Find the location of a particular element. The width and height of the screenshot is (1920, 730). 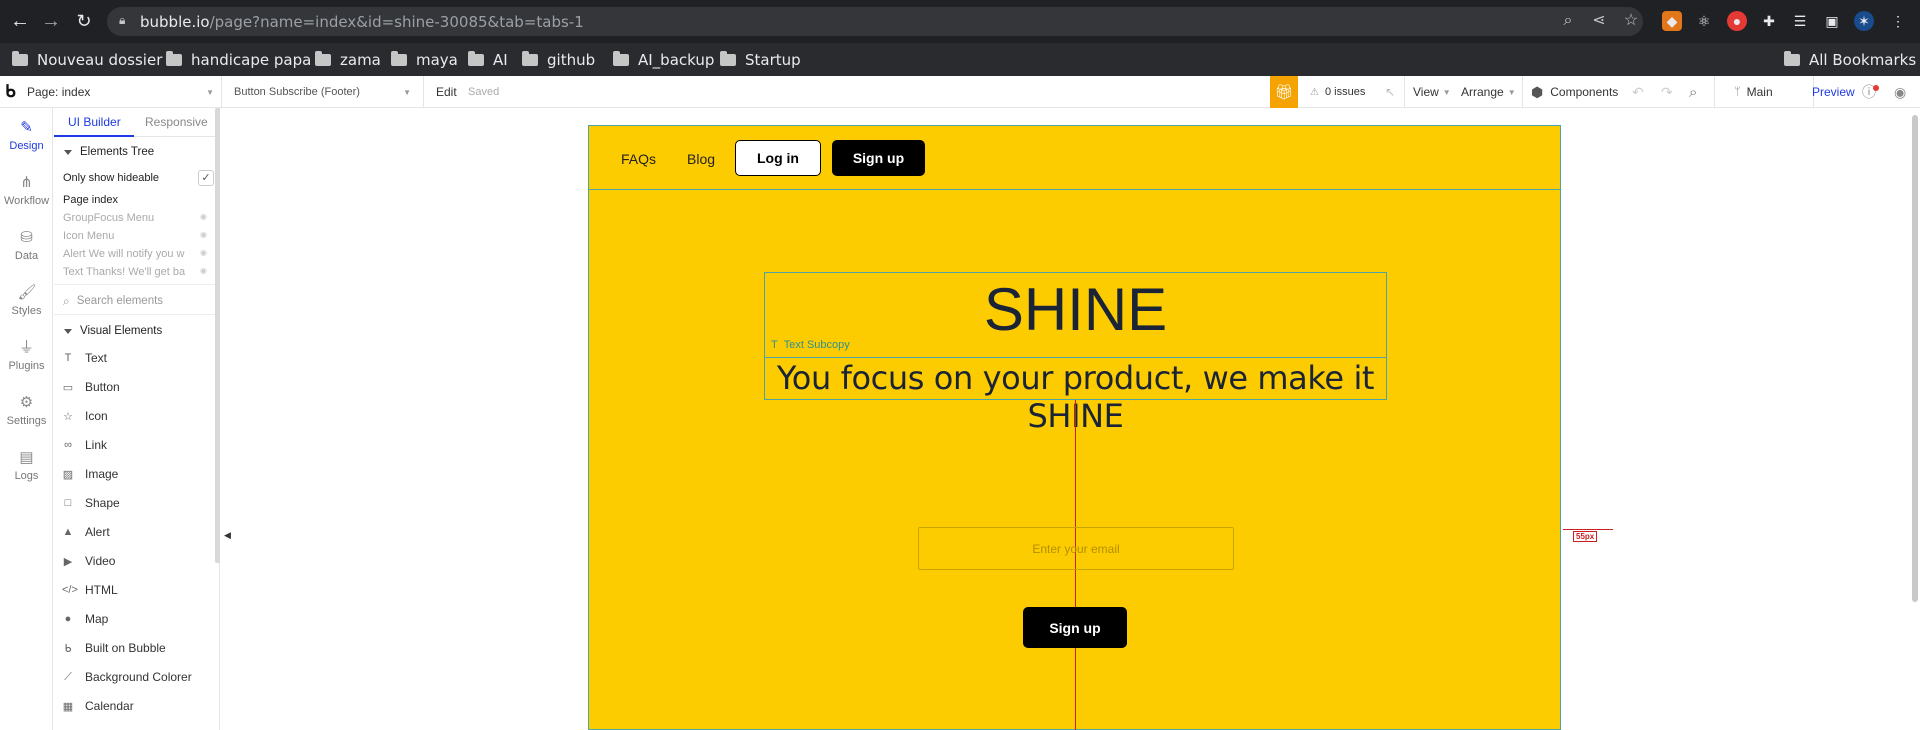

tab-design: ✎ Design is located at coordinates (26, 135).